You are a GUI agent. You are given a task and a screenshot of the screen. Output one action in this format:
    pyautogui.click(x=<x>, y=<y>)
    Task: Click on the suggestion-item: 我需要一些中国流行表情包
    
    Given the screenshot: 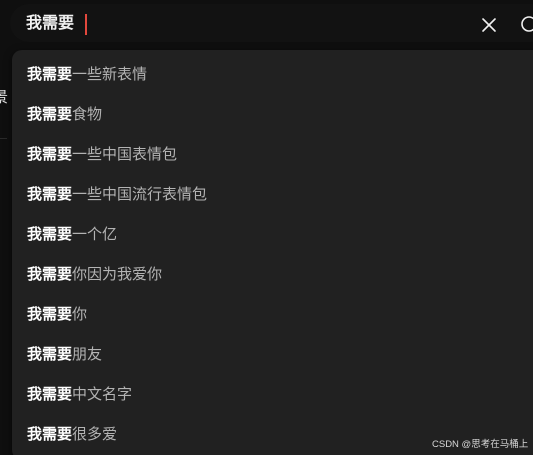 What is the action you would take?
    pyautogui.click(x=272, y=194)
    